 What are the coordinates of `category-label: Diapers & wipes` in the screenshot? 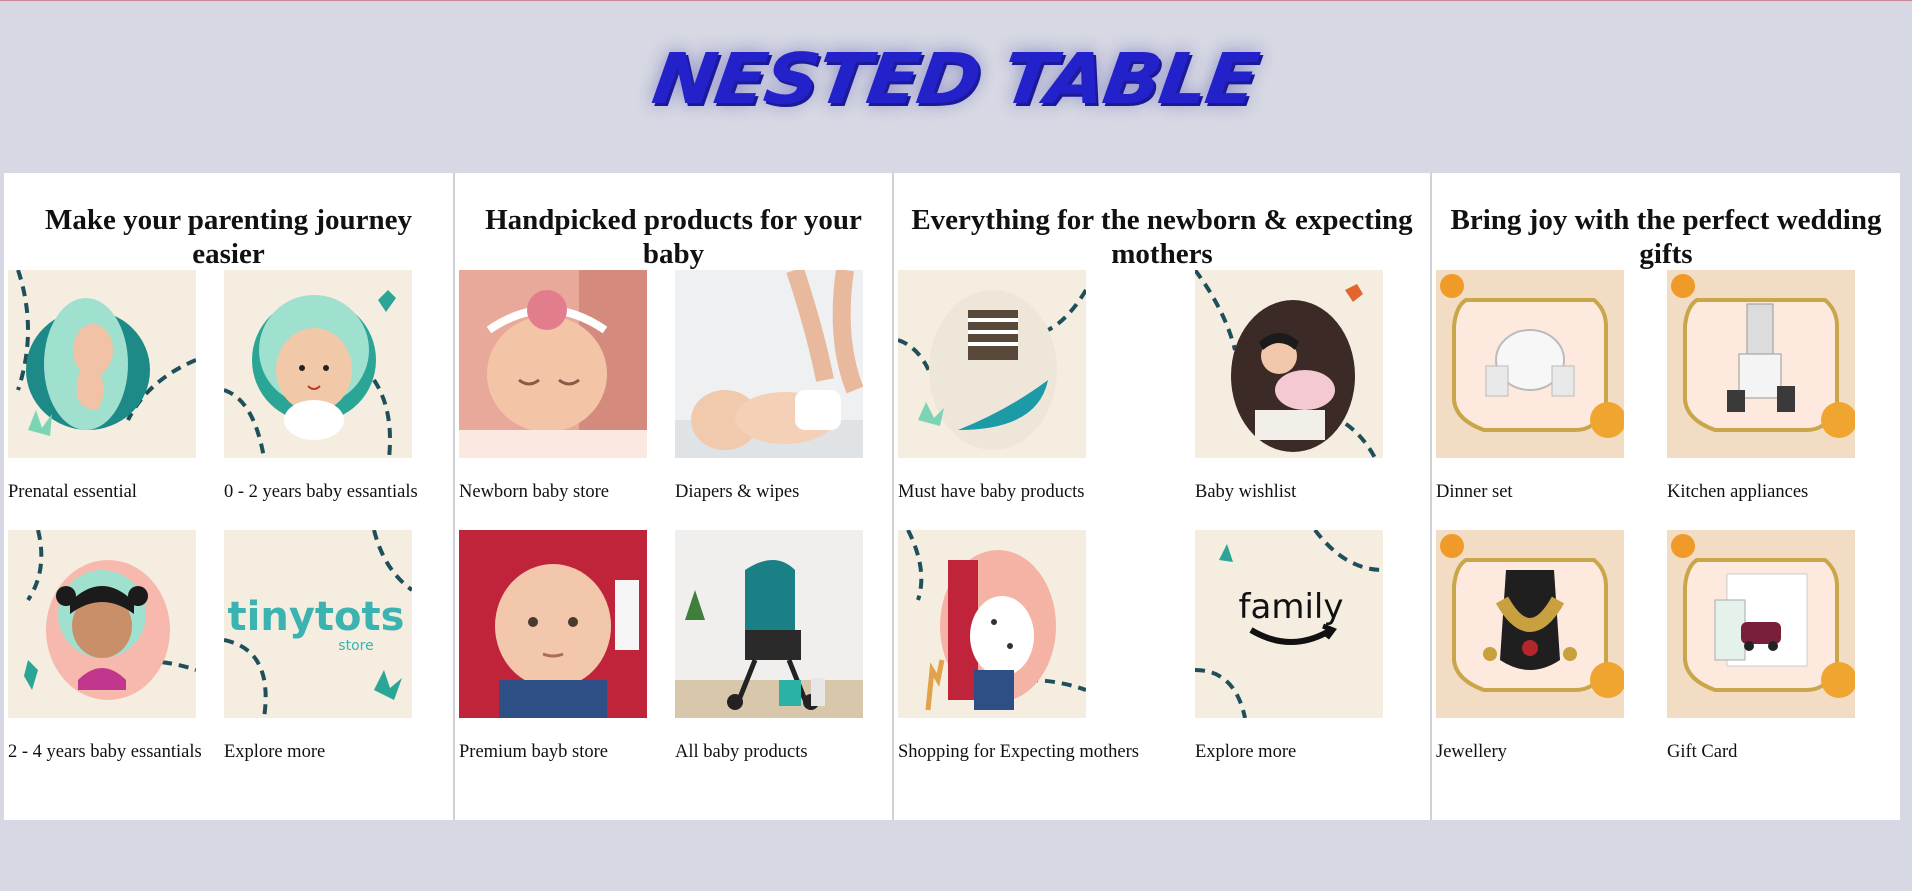 It's located at (737, 492).